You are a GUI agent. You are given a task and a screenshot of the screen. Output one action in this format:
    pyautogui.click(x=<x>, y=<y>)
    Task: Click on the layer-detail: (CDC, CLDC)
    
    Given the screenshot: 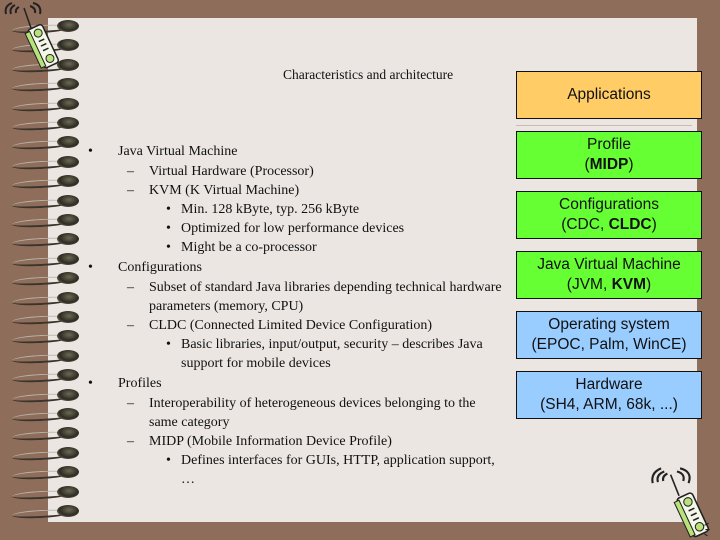 What is the action you would take?
    pyautogui.click(x=609, y=225)
    